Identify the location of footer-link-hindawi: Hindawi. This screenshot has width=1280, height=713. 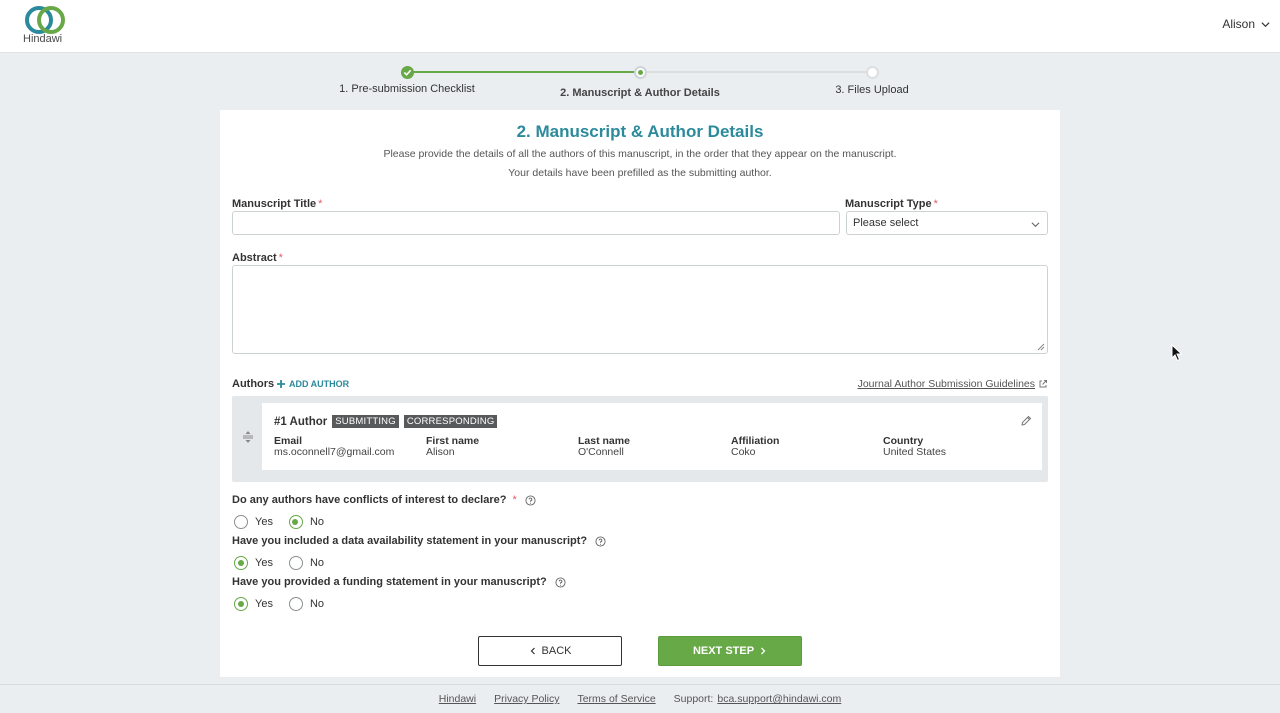
(457, 699).